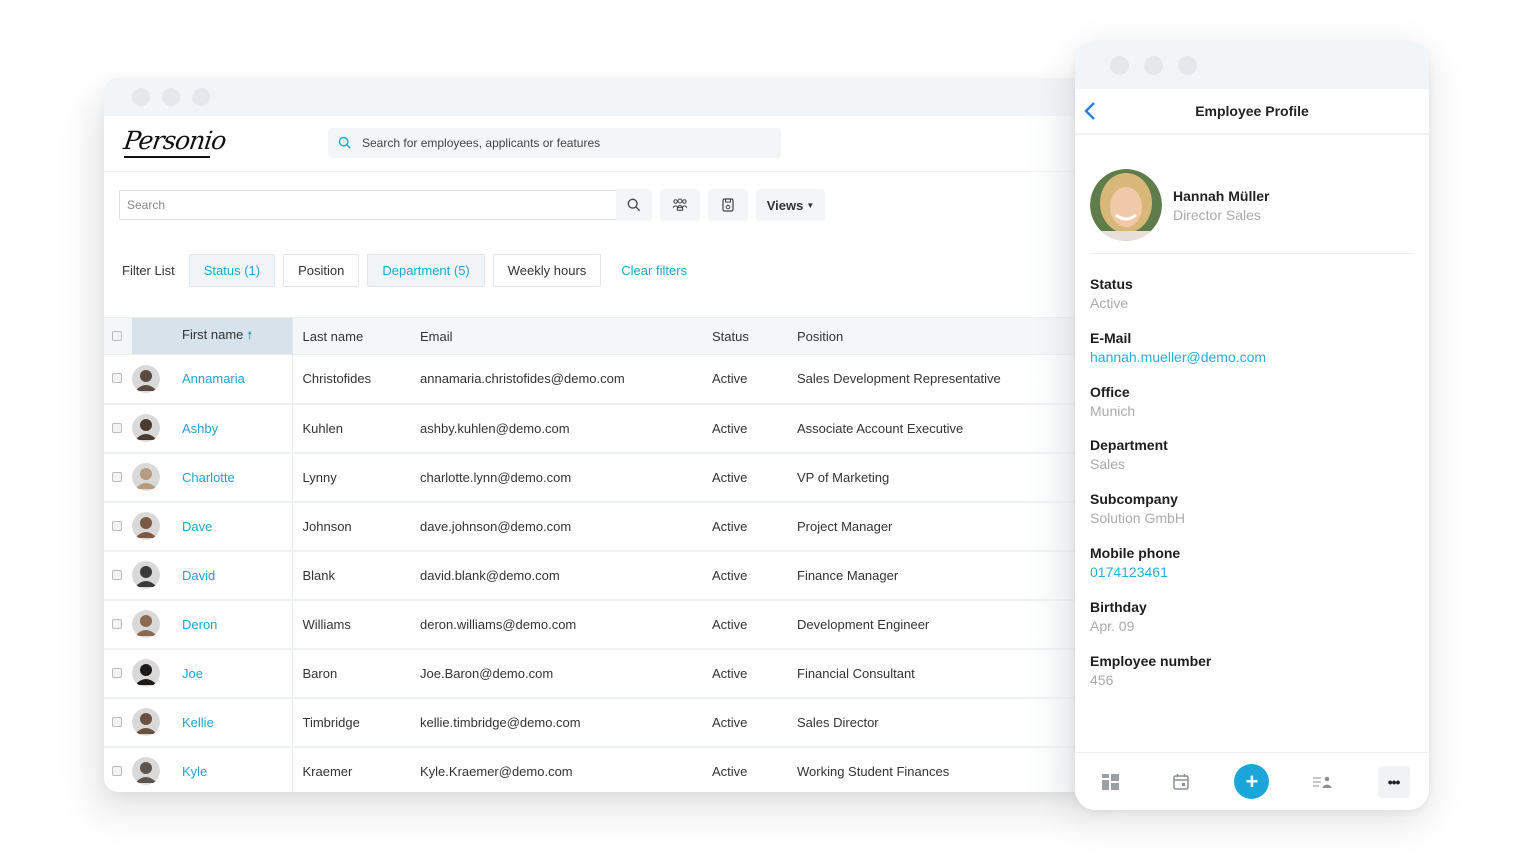 Image resolution: width=1536 pixels, height=856 pixels. I want to click on filter-chip-position: Position, so click(321, 270).